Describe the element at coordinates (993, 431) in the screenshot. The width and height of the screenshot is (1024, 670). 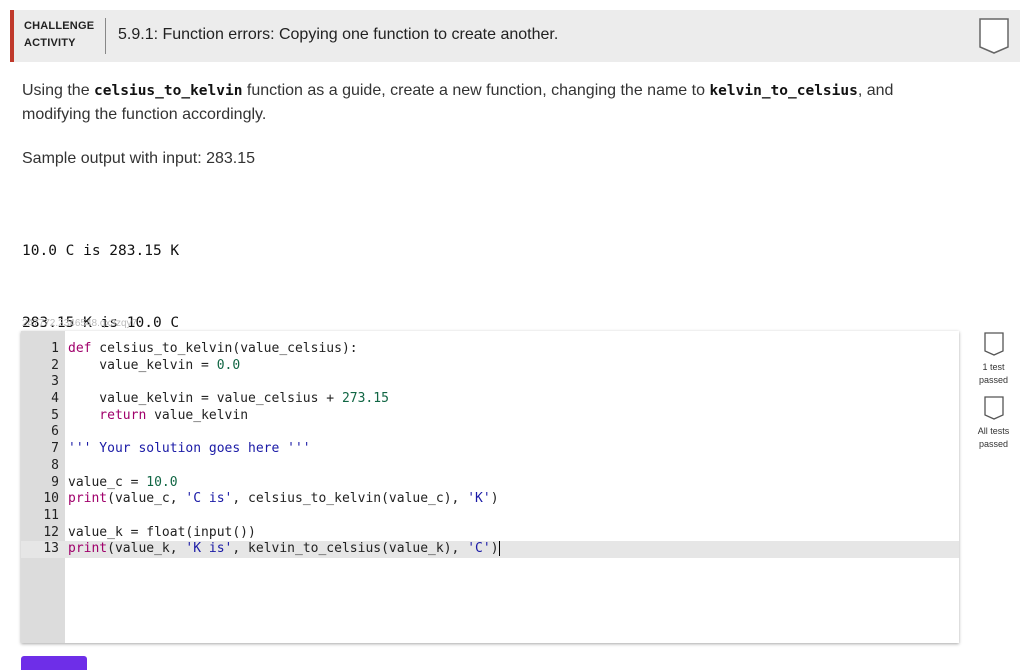
I see `test-result-label: All tests` at that location.